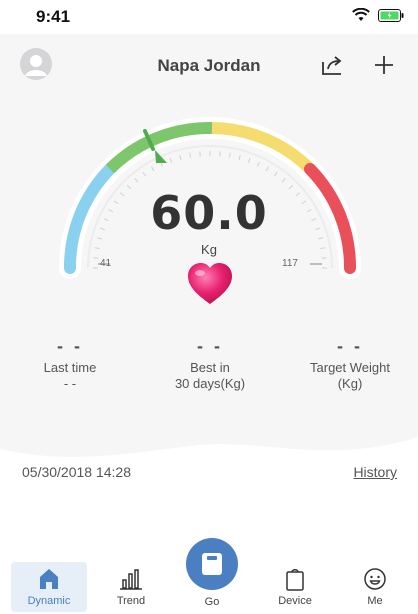  Describe the element at coordinates (375, 472) in the screenshot. I see `history-link: History` at that location.